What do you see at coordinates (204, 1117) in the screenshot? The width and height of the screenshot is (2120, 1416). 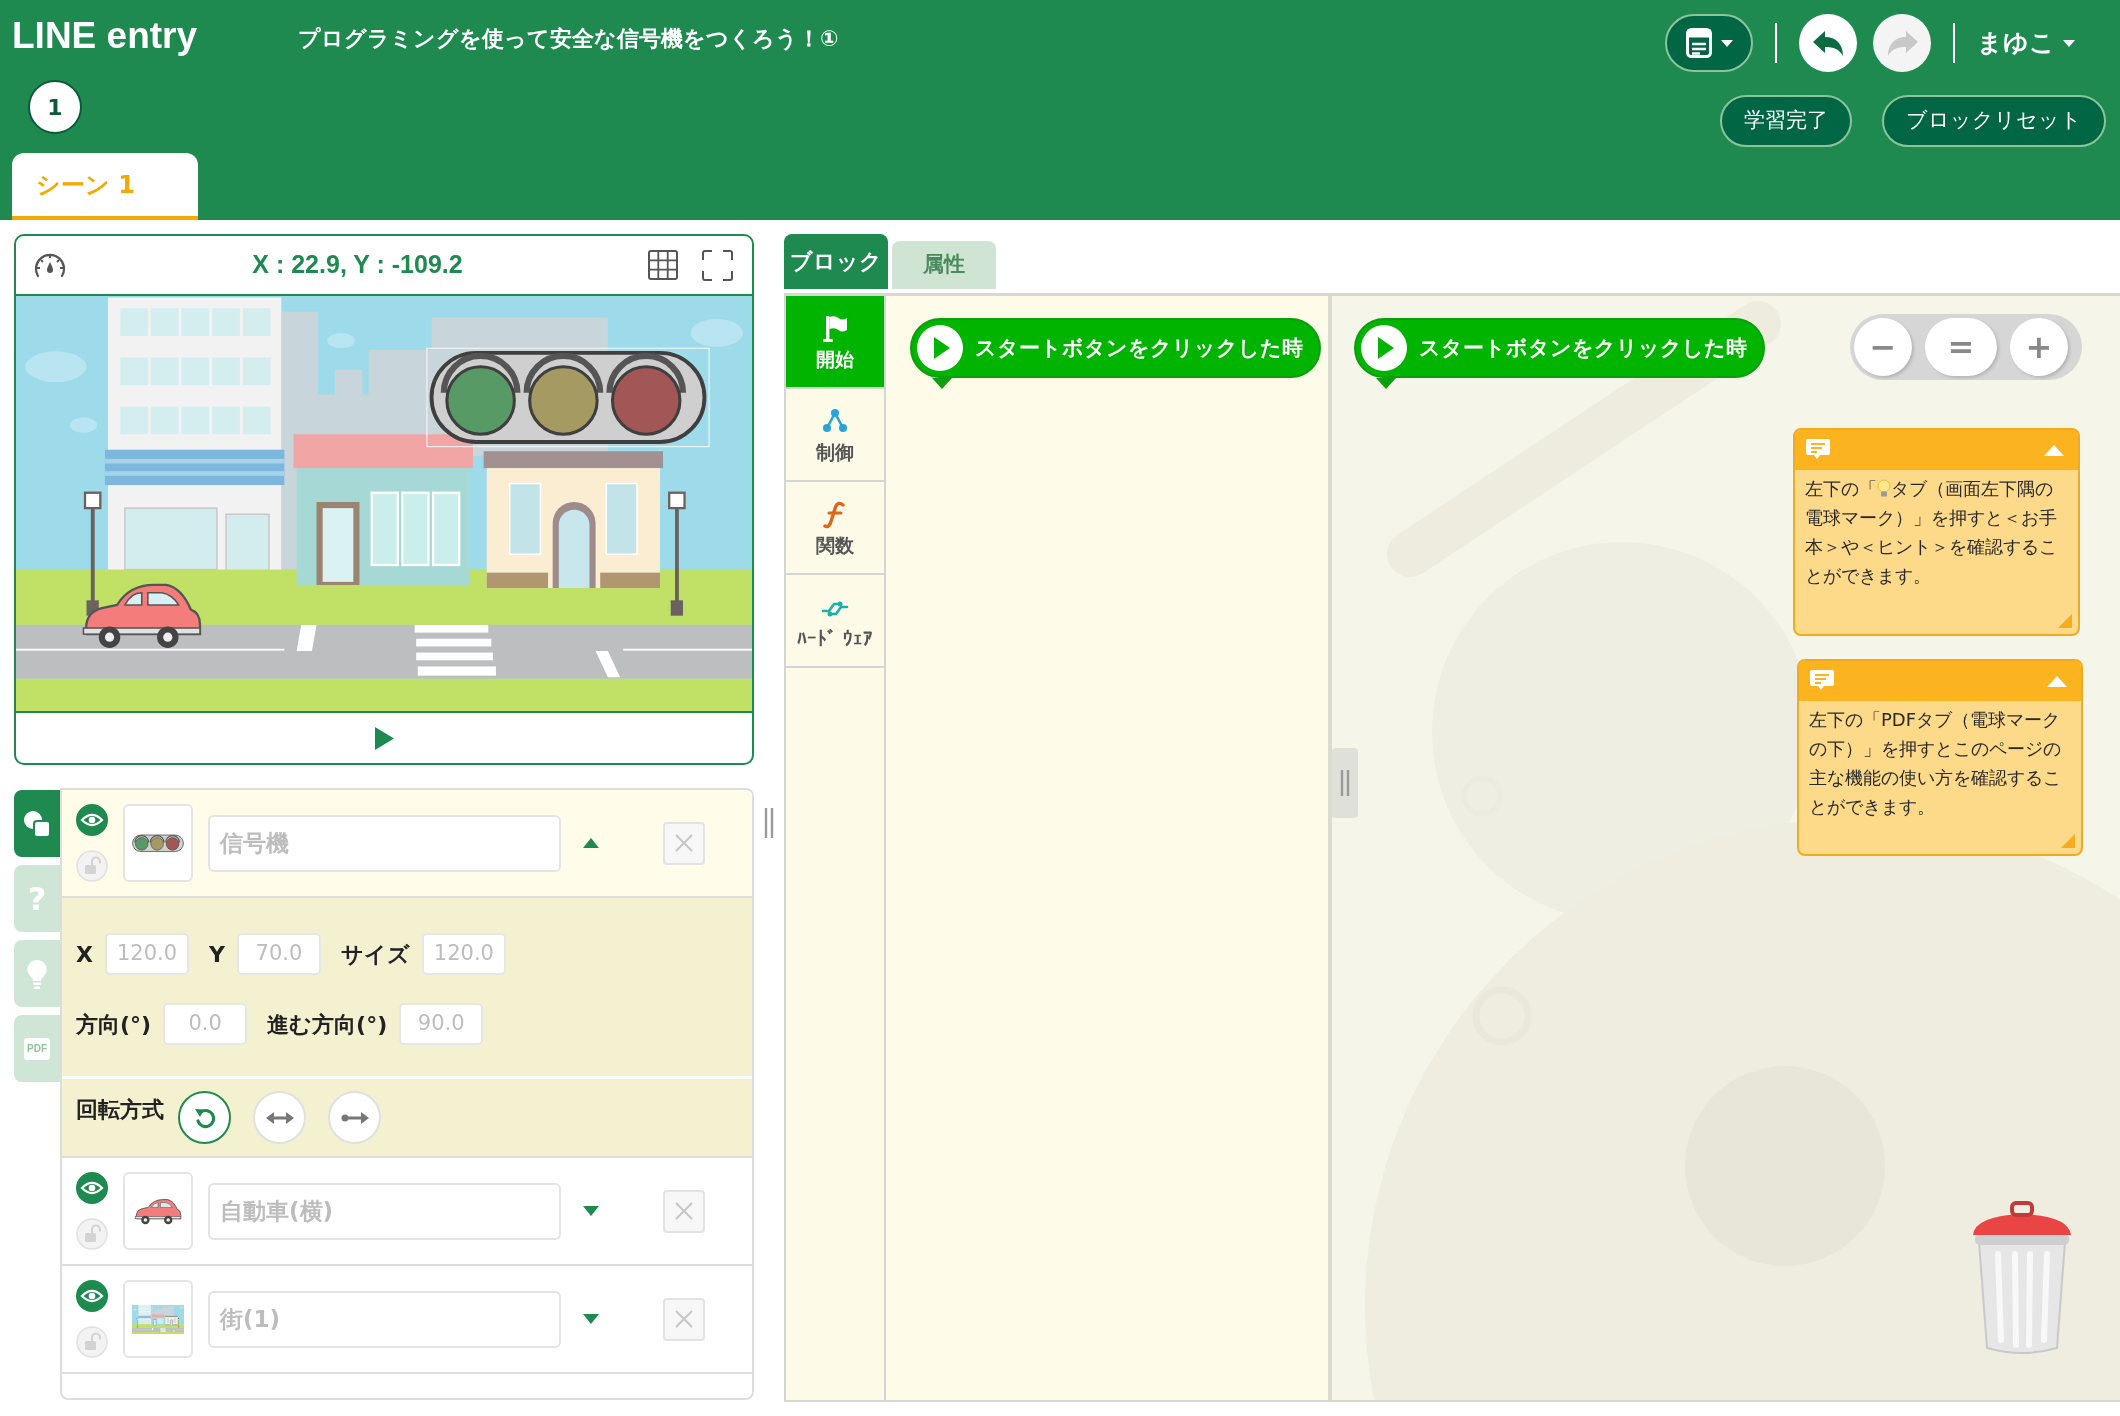 I see `rotate-free-button` at bounding box center [204, 1117].